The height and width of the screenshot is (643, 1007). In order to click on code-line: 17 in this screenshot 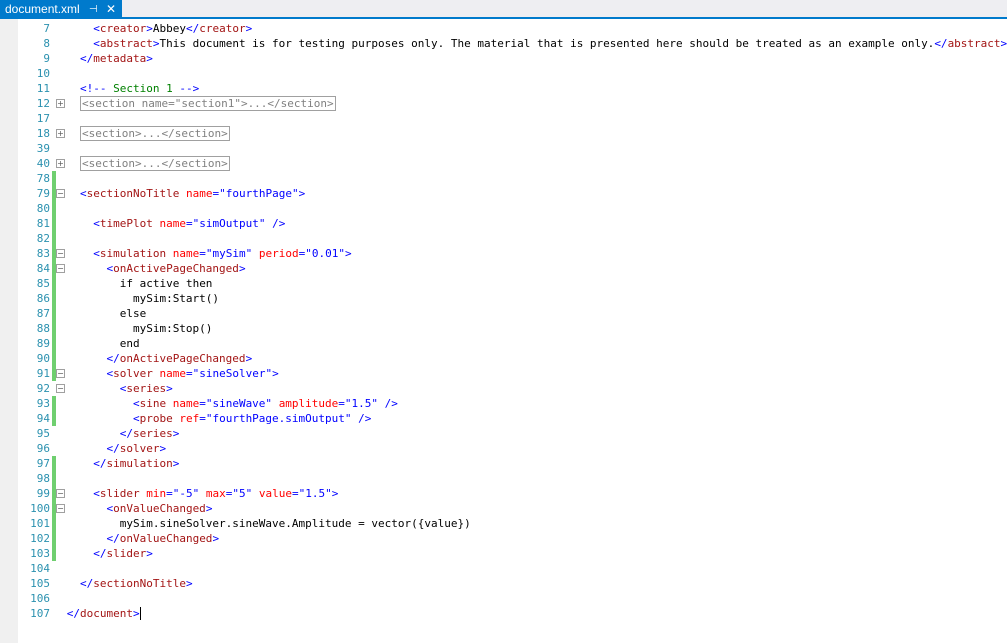, I will do `click(503, 118)`.